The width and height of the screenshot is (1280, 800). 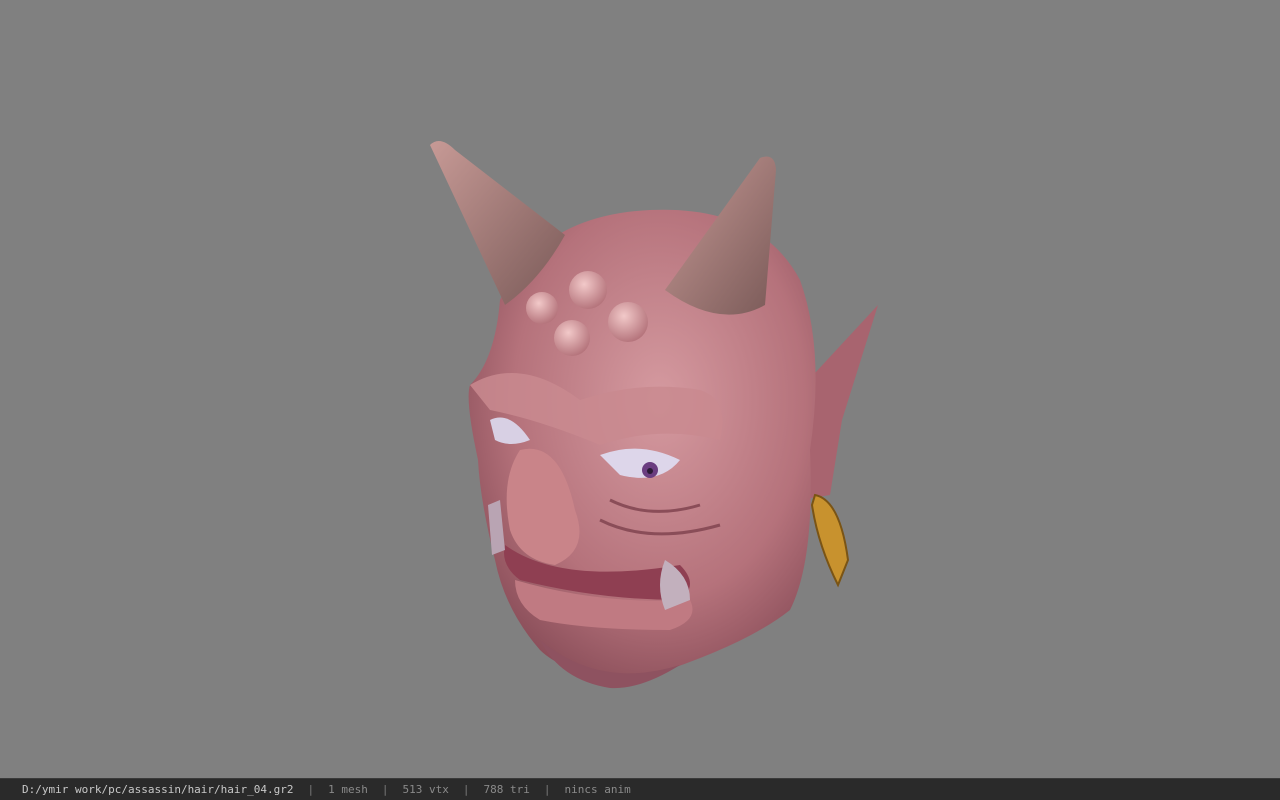 I want to click on triangle-count: 788 tri, so click(x=506, y=789).